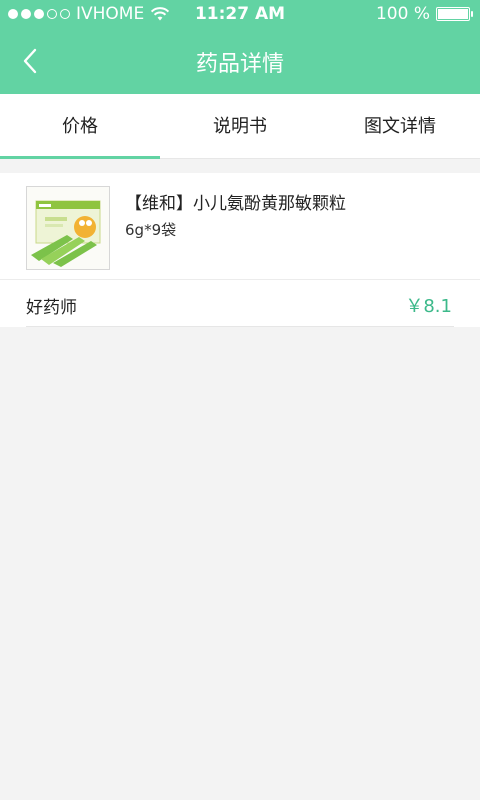 This screenshot has height=800, width=480. I want to click on active-tab-indicator, so click(80, 157).